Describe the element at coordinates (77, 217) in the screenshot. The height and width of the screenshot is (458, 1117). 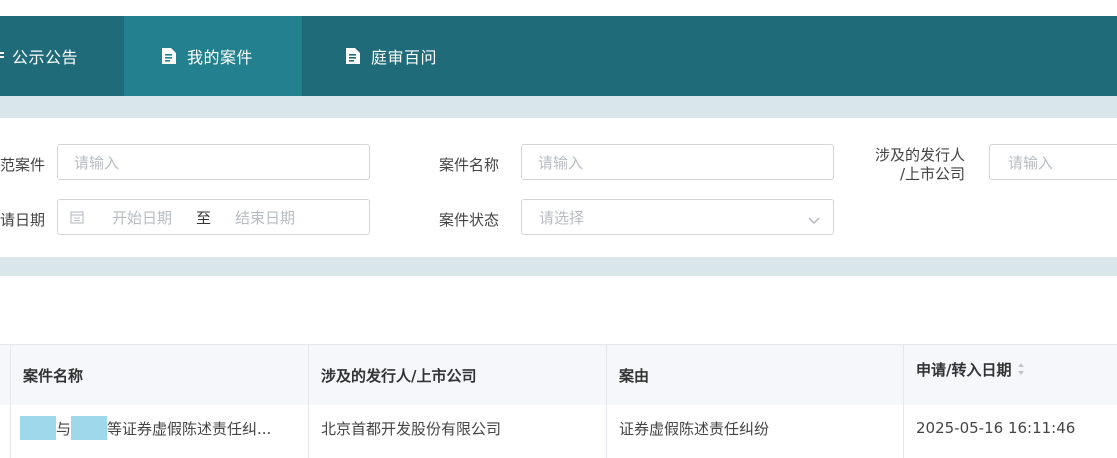
I see `calendar-icon` at that location.